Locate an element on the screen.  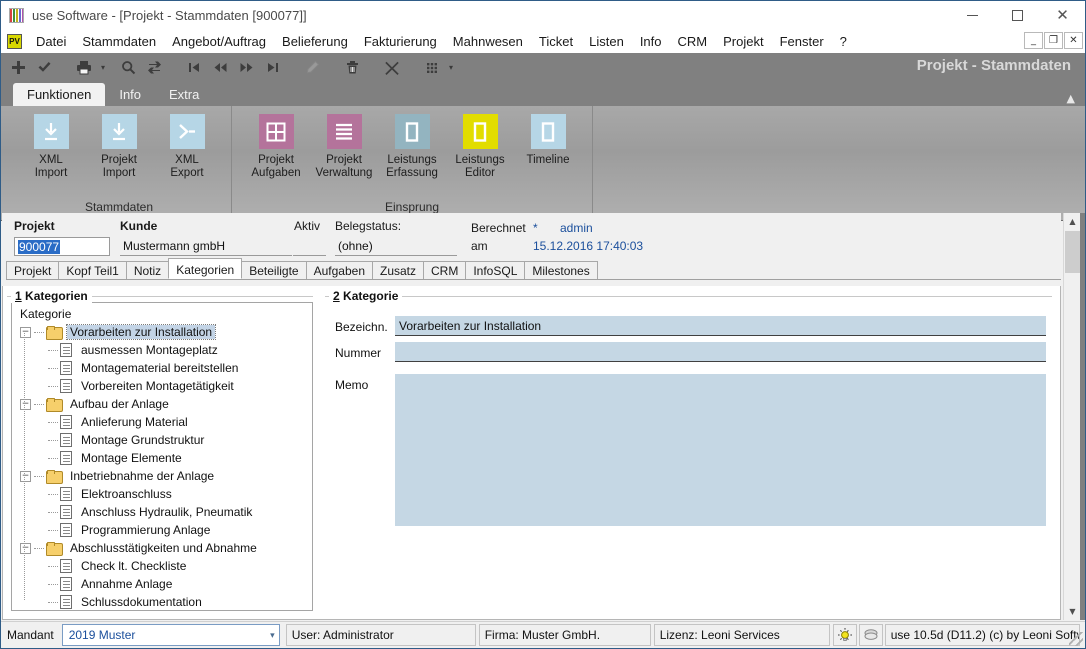
scrollbar-track is located at coordinates (1072, 416).